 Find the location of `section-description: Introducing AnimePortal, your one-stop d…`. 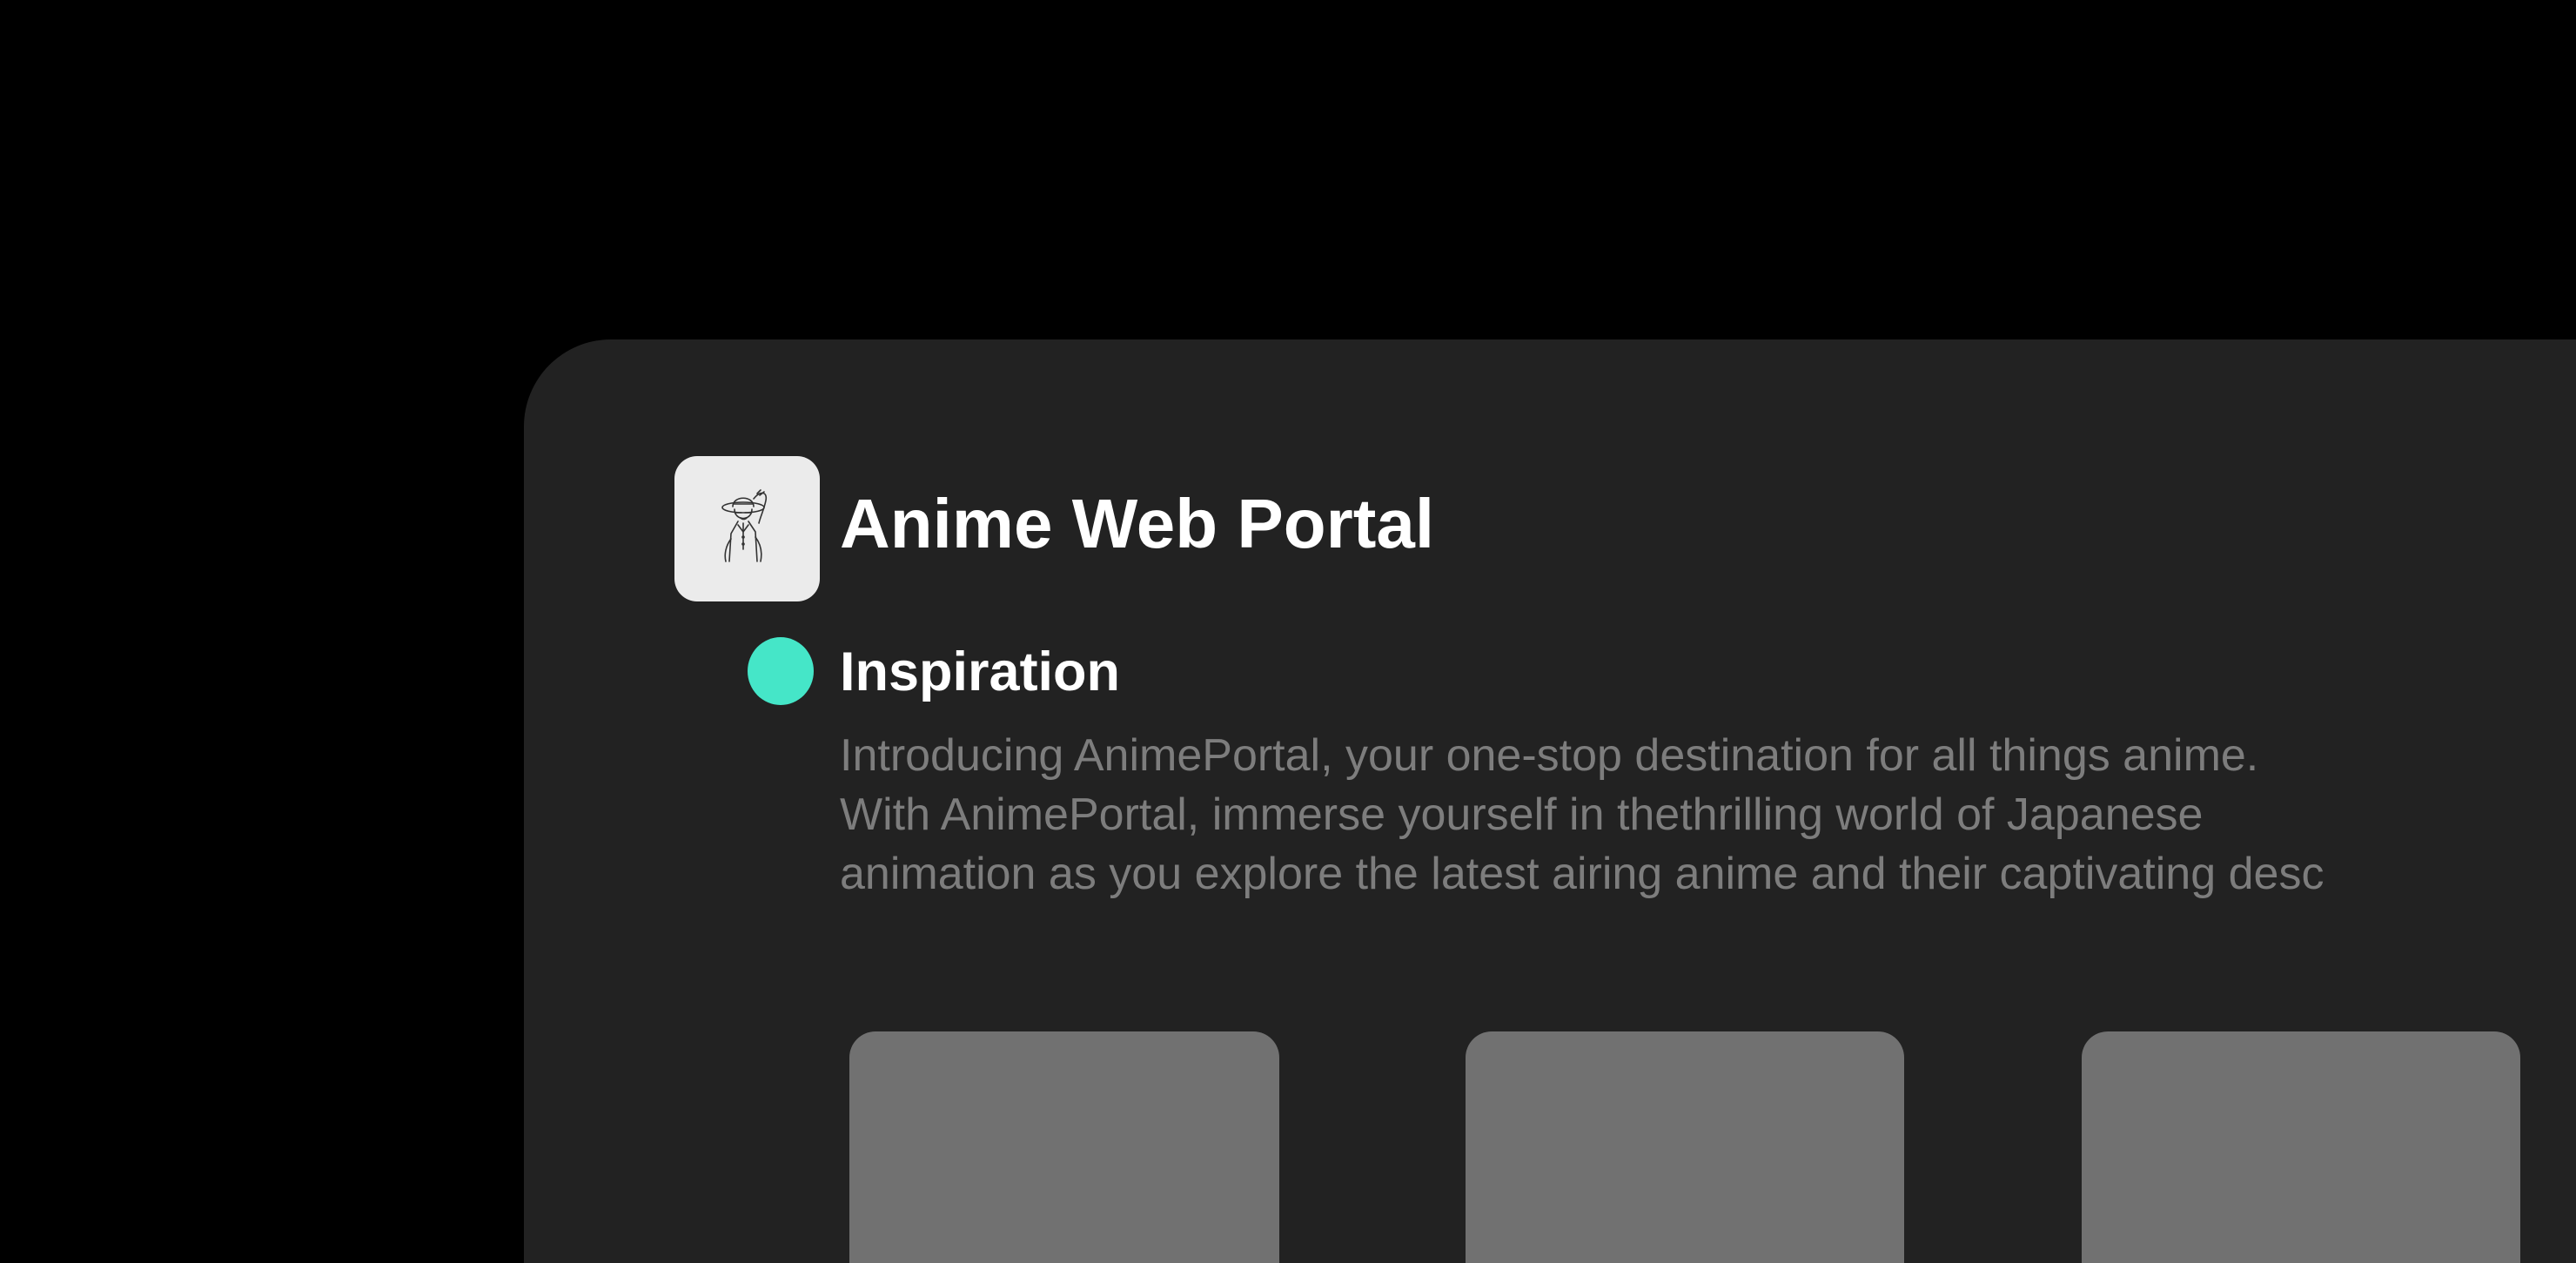

section-description: Introducing AnimePortal, your one-stop d… is located at coordinates (1708, 815).